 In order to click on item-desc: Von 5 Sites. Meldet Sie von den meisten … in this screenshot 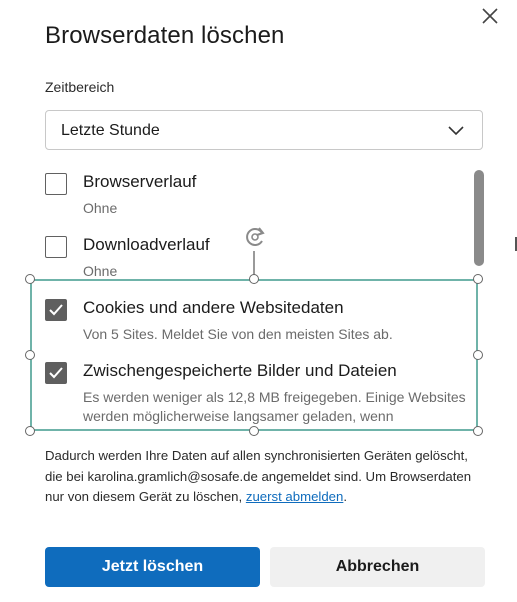, I will do `click(238, 334)`.